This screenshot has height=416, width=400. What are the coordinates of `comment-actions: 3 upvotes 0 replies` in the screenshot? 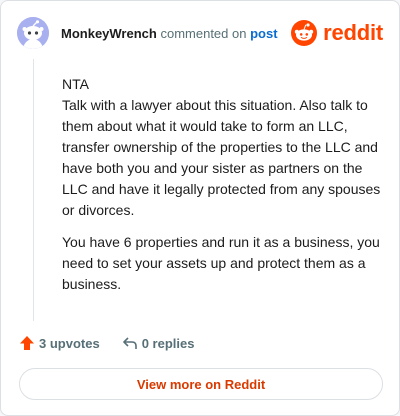 It's located at (106, 343).